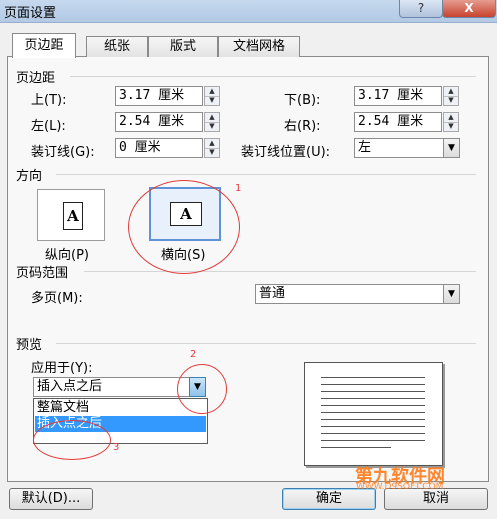  I want to click on annotation-number: 2, so click(193, 354).